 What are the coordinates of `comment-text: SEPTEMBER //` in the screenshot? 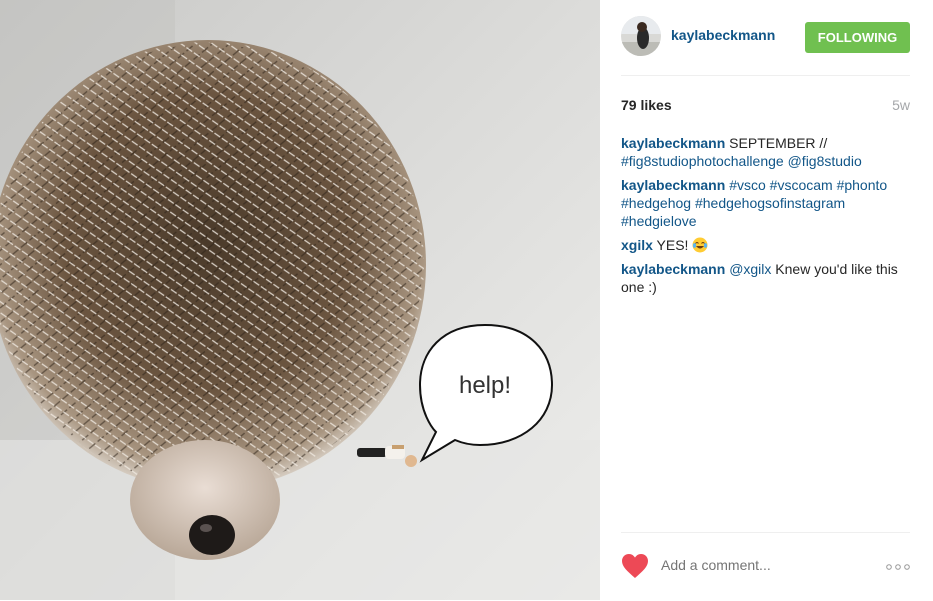 It's located at (776, 143).